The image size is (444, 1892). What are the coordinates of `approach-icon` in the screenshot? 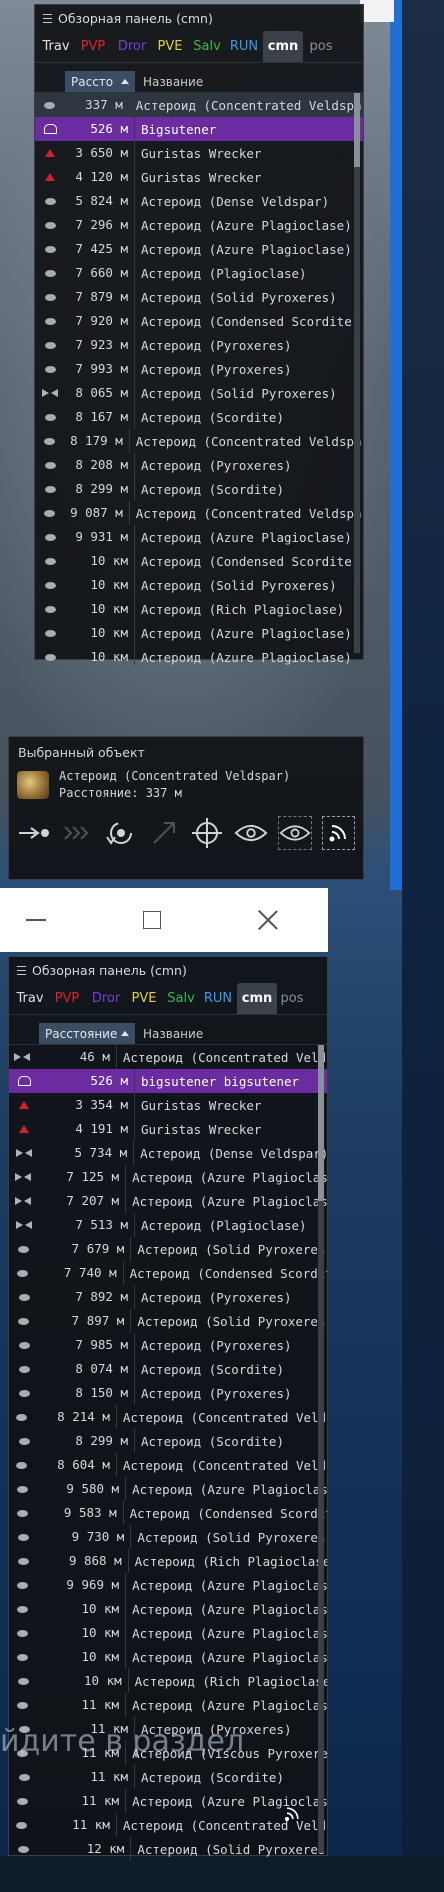 It's located at (33, 833).